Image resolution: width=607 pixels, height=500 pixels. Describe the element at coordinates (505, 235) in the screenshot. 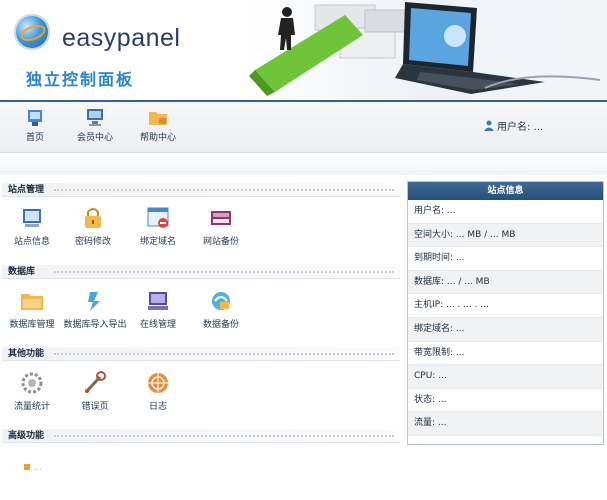

I see `info-row: 空间大小: ... MB / ... MB` at that location.